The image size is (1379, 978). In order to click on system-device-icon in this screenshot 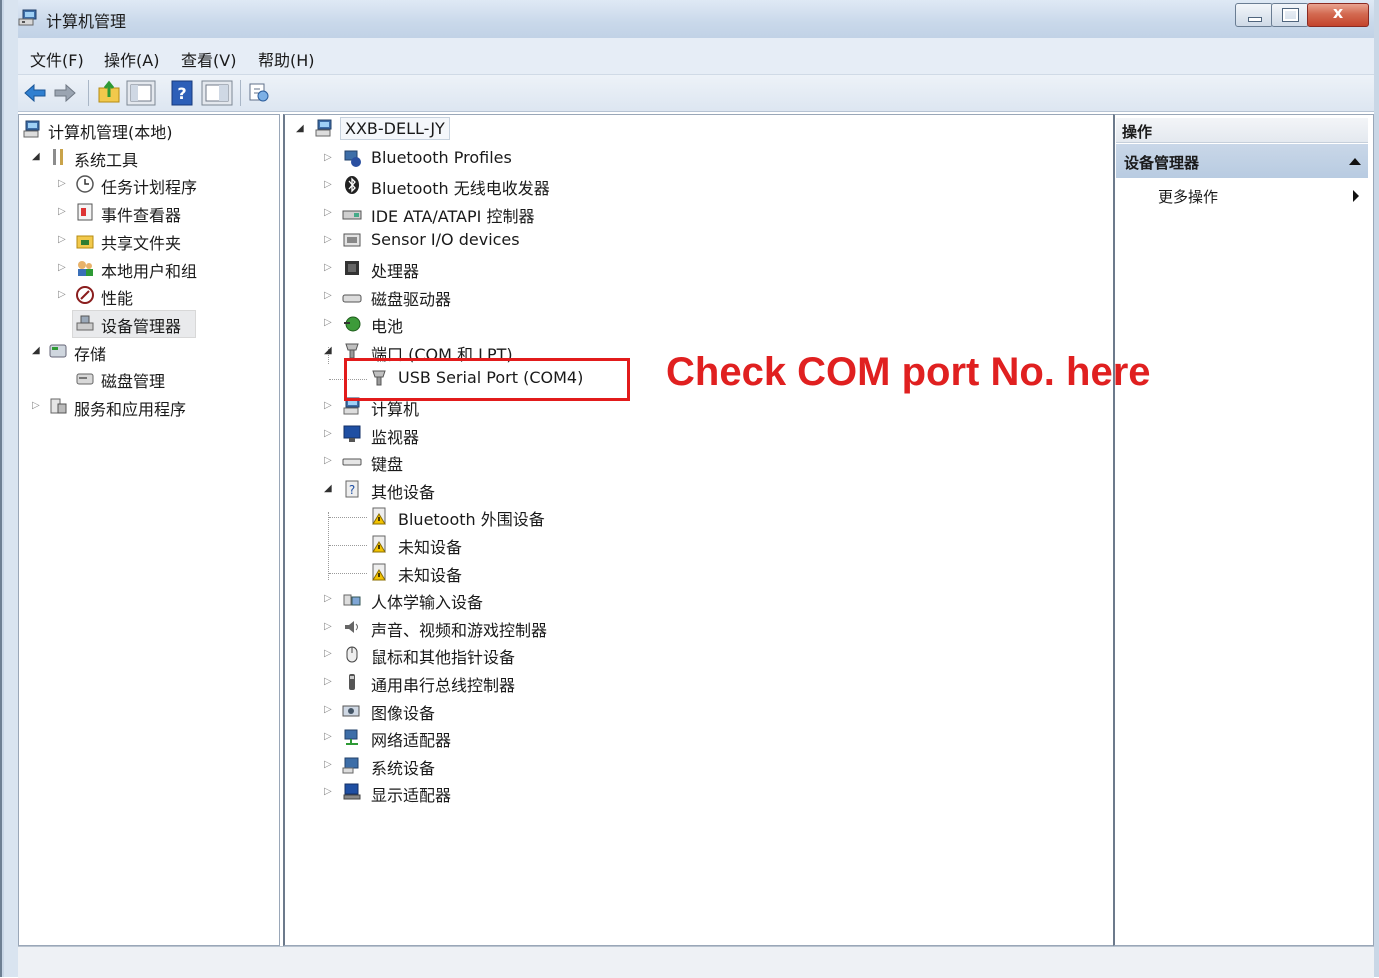, I will do `click(352, 765)`.